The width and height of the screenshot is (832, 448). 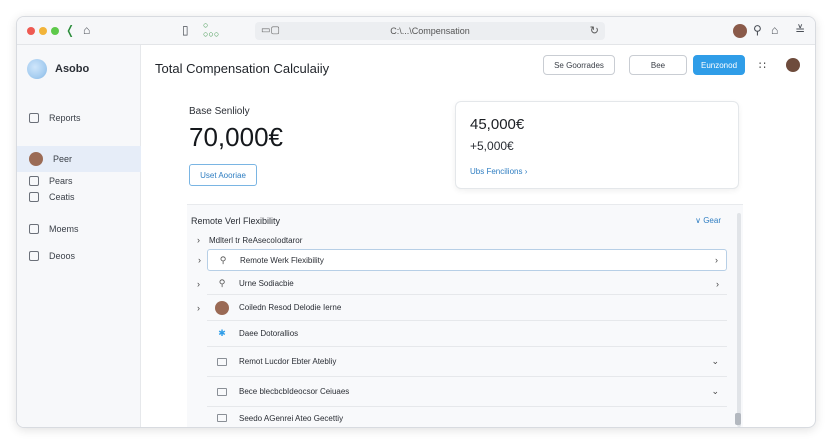 I want to click on sidebar-item-deoos: Deoos, so click(x=79, y=256).